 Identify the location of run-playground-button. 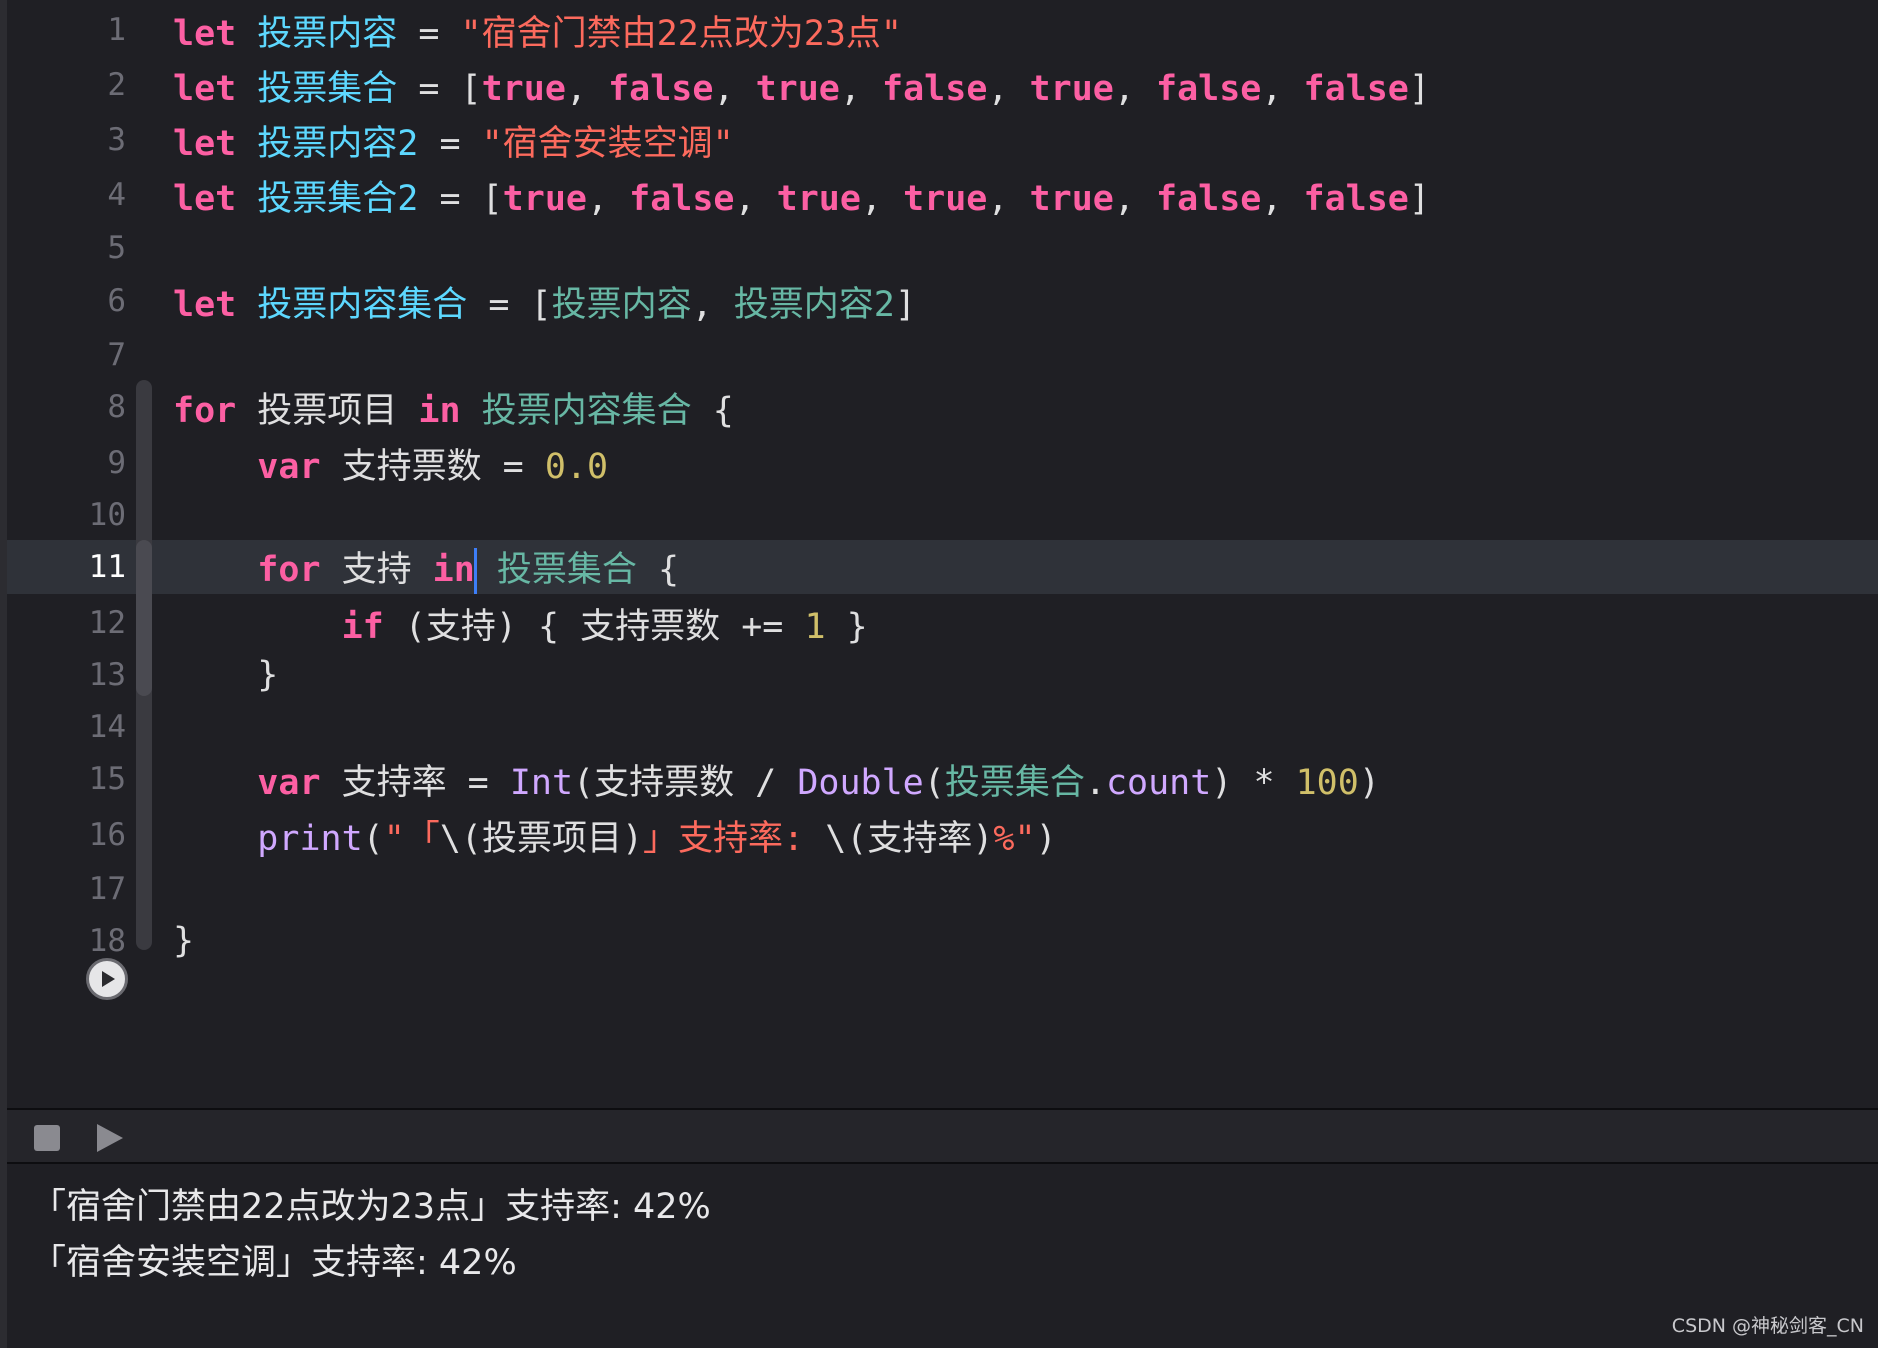
(107, 979).